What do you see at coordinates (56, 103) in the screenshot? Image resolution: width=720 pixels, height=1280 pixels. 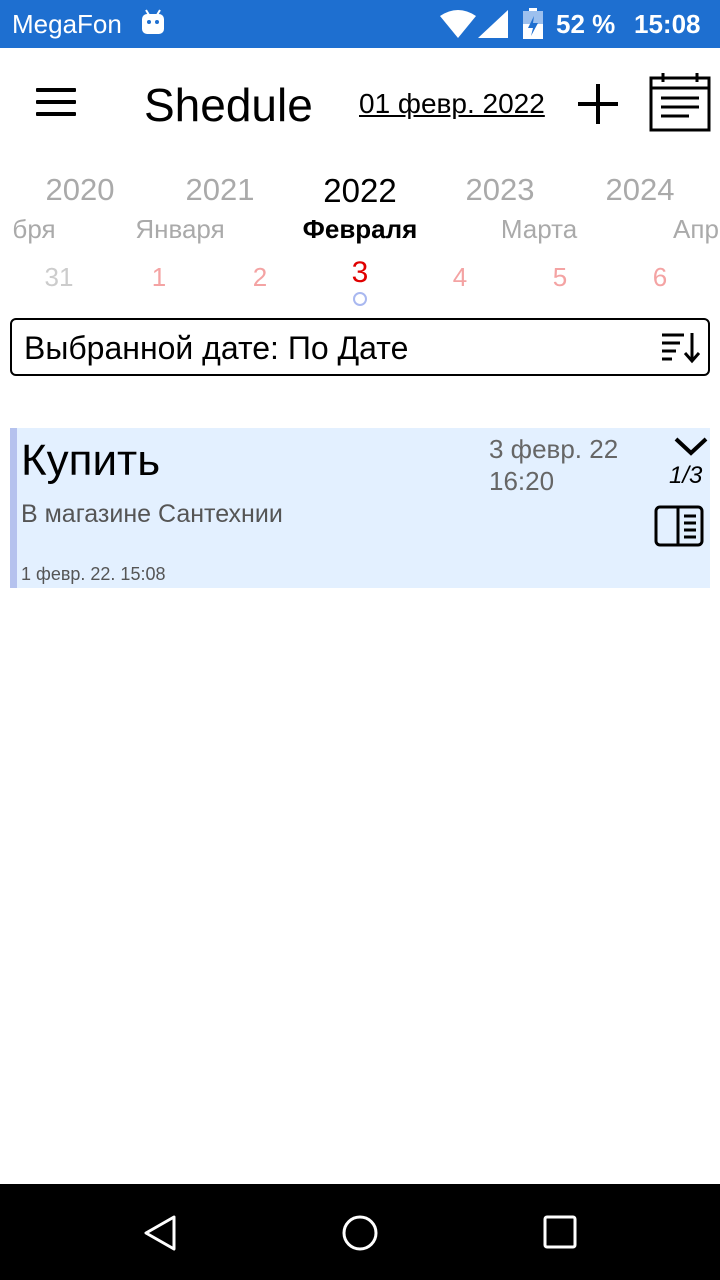 I see `menu-icon` at bounding box center [56, 103].